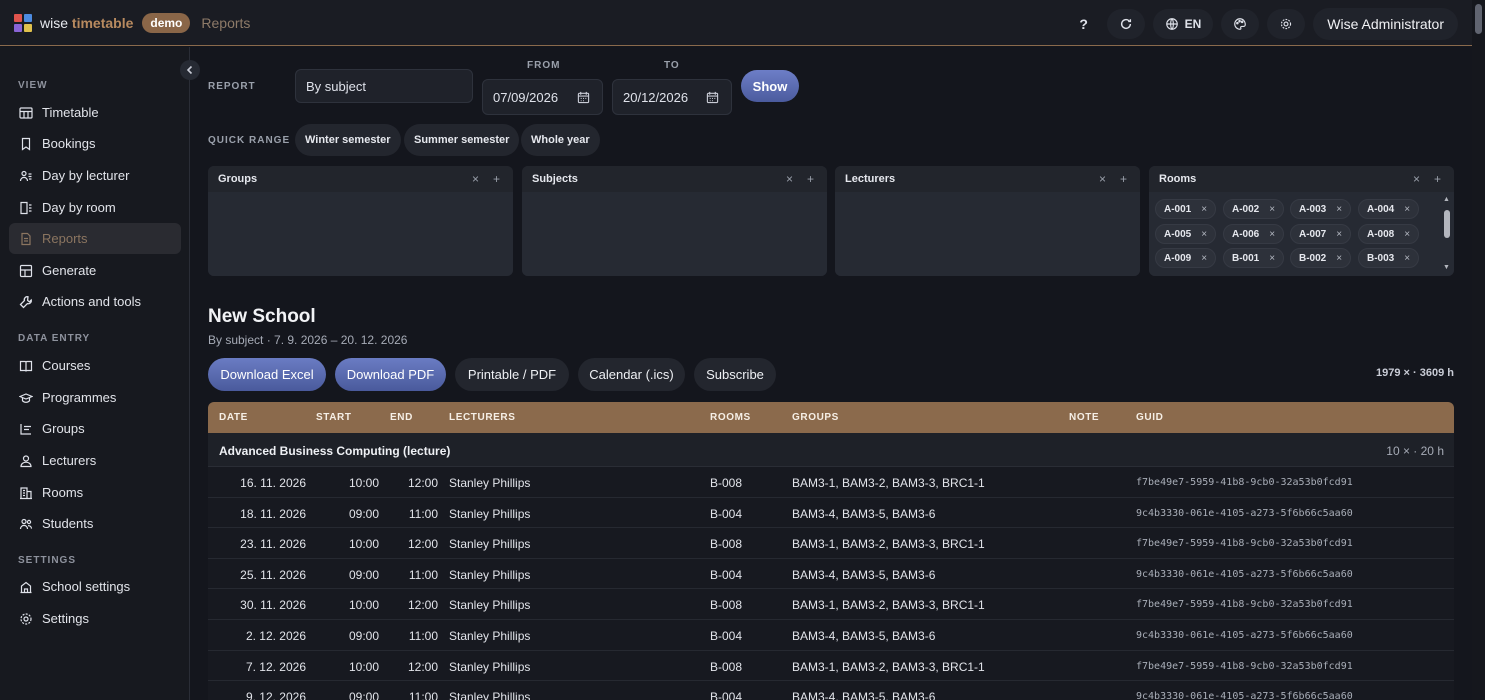 This screenshot has width=1485, height=700. Describe the element at coordinates (1254, 209) in the screenshot. I see `room-tag: A-002 ×` at that location.